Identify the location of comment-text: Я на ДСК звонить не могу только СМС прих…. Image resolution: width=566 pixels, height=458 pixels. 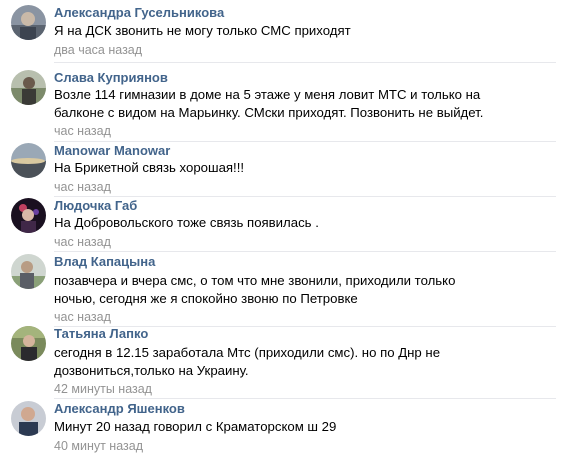
(202, 30).